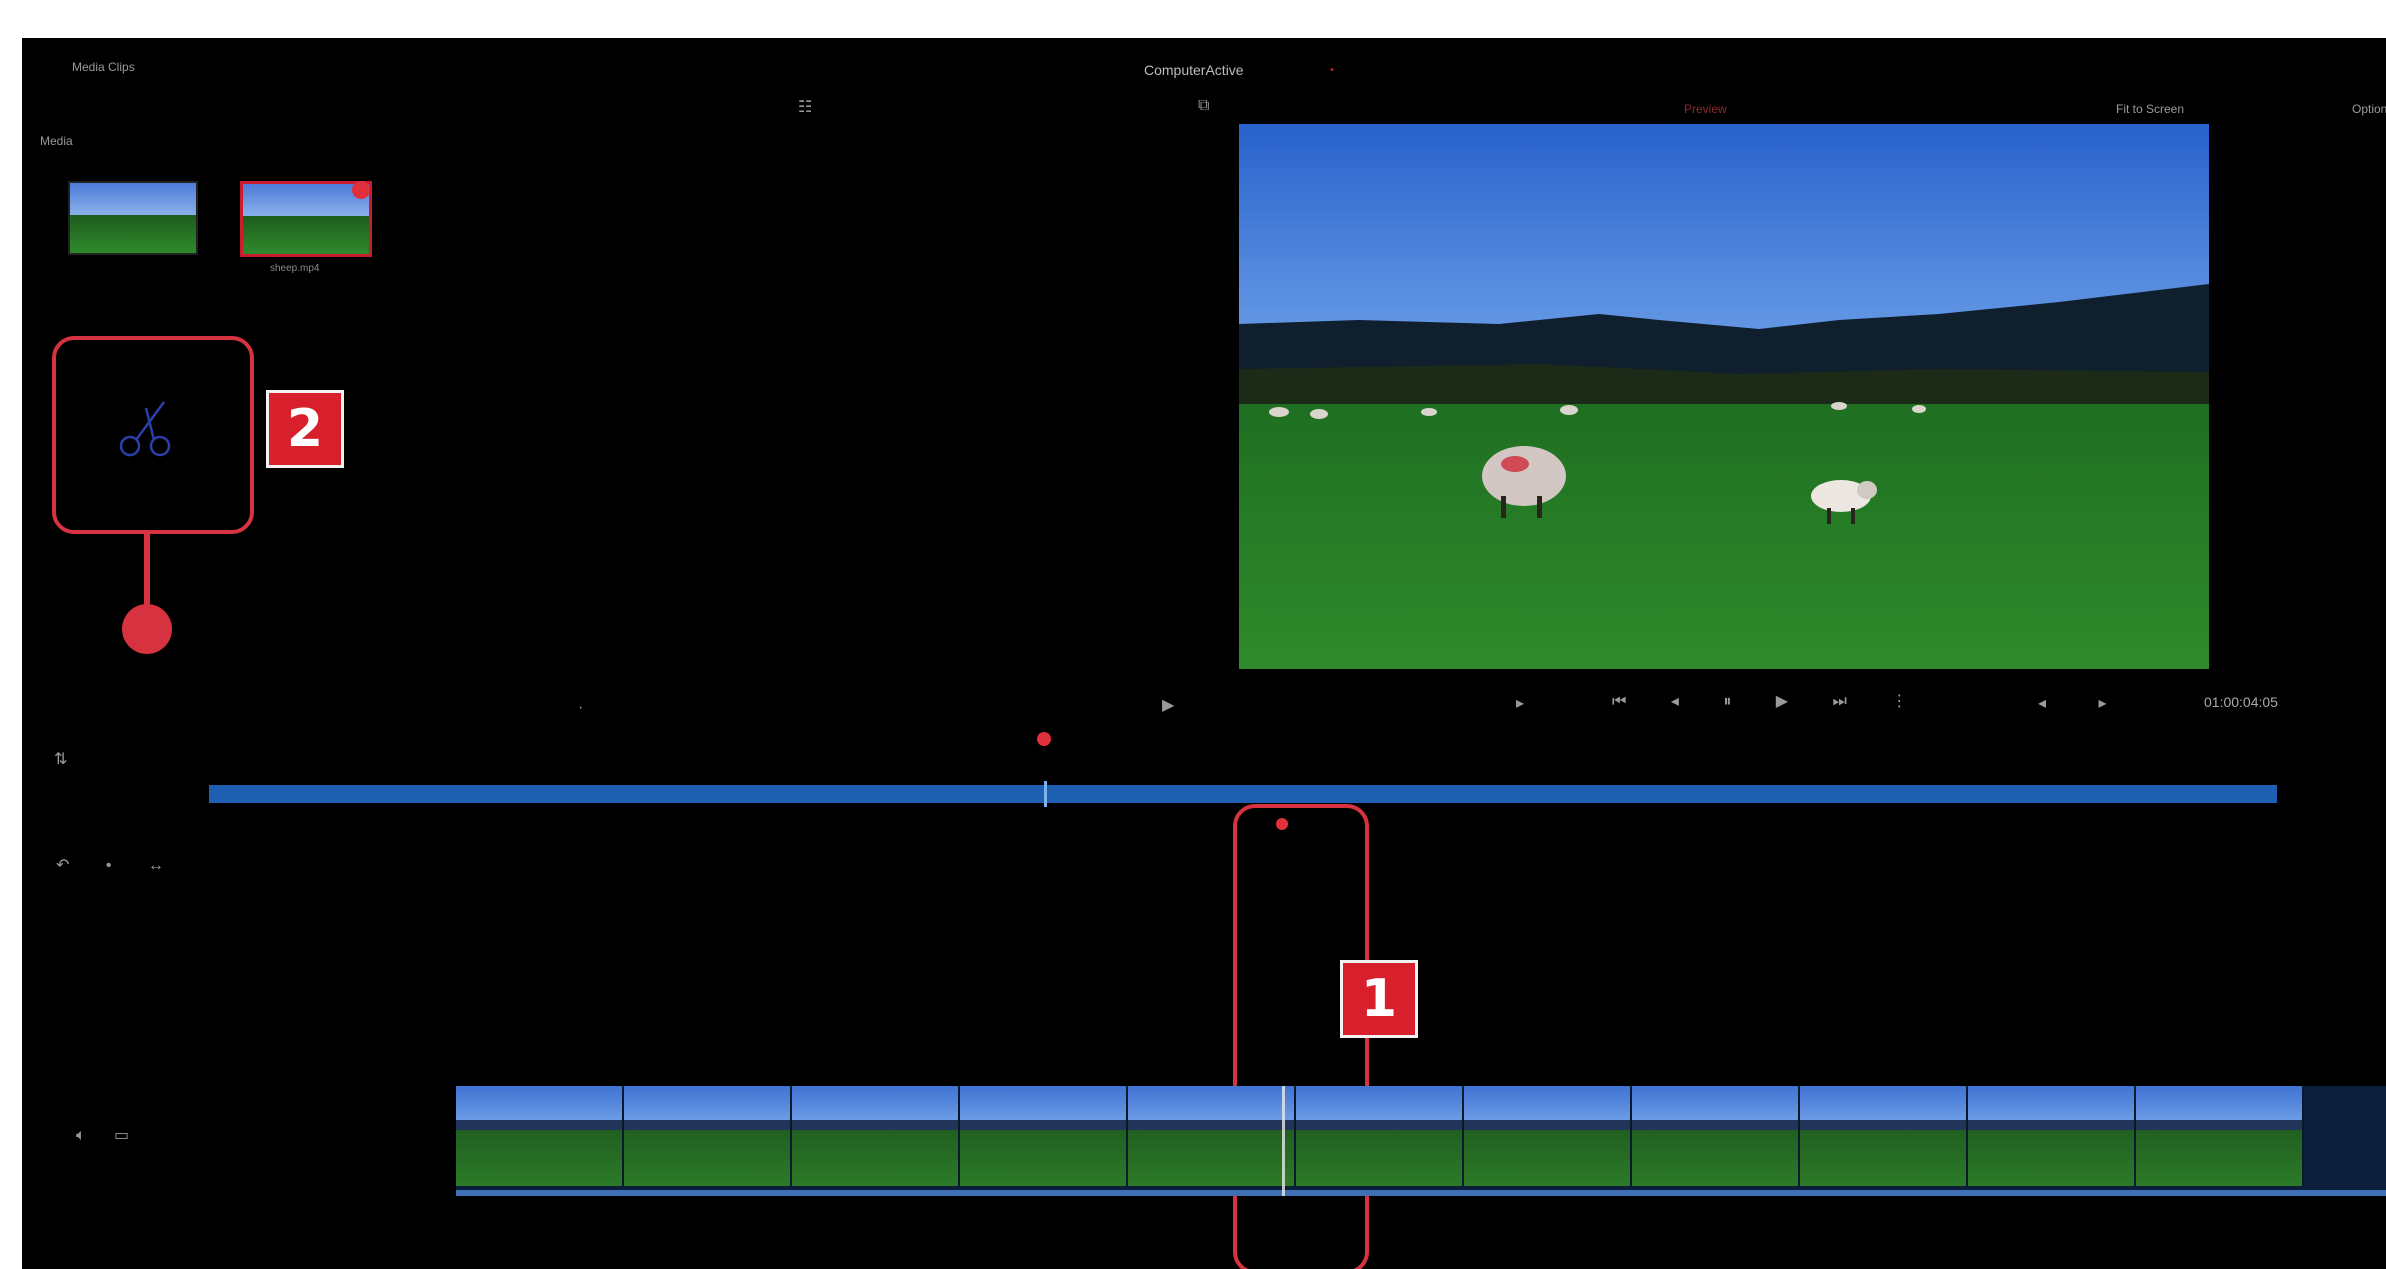 Image resolution: width=2386 pixels, height=1269 pixels. I want to click on document-title: ComputerActive, so click(1194, 70).